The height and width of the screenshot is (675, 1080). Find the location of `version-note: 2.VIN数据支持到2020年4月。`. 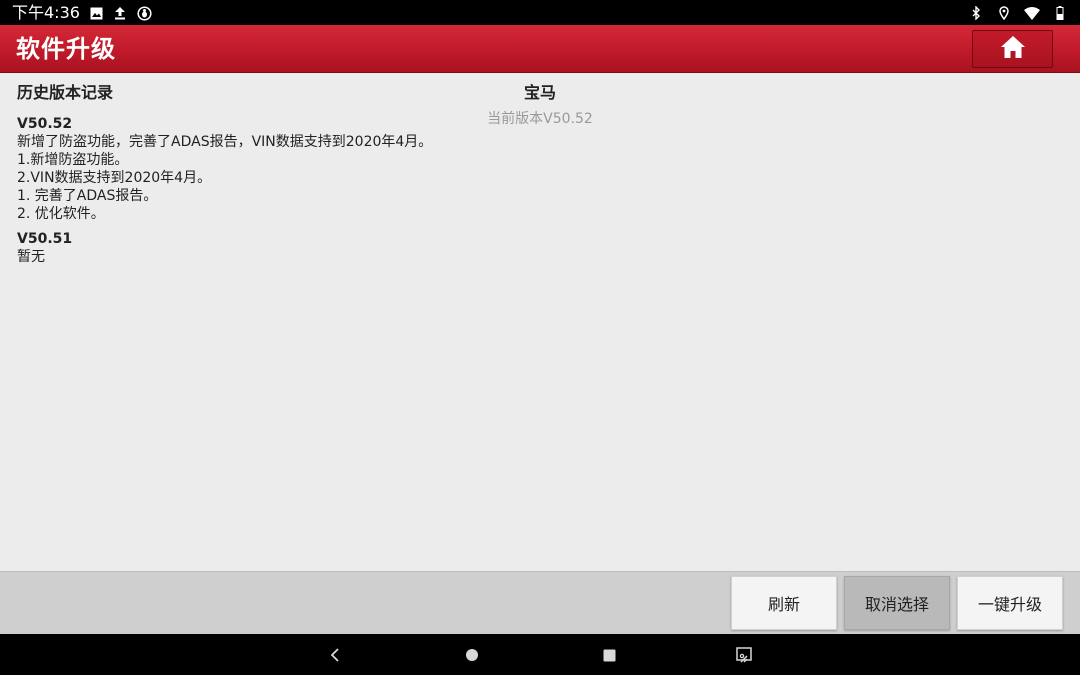

version-note: 2.VIN数据支持到2020年4月。 is located at coordinates (114, 178).